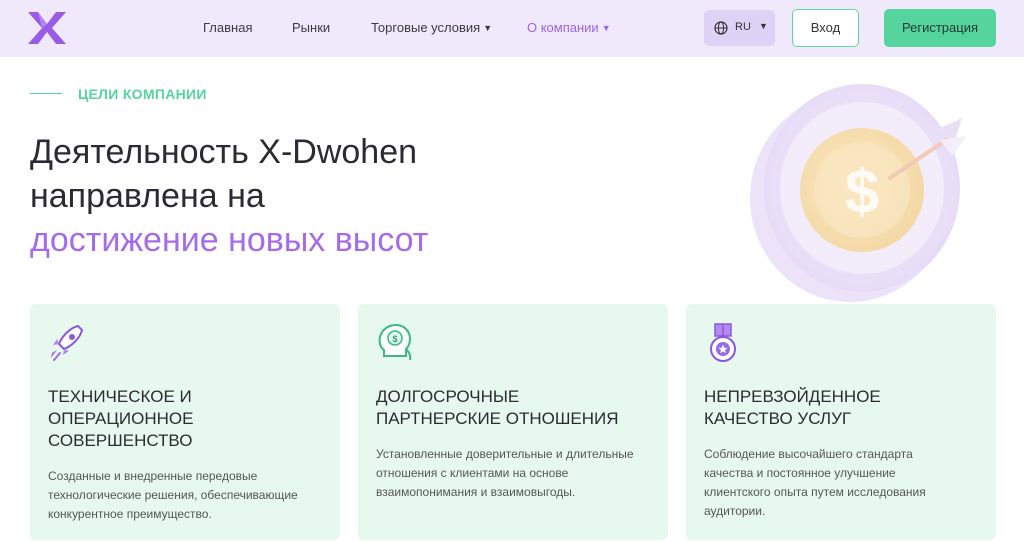 This screenshot has width=1024, height=542. I want to click on card-description-line: Созданные и внедренные передовые, so click(153, 476).